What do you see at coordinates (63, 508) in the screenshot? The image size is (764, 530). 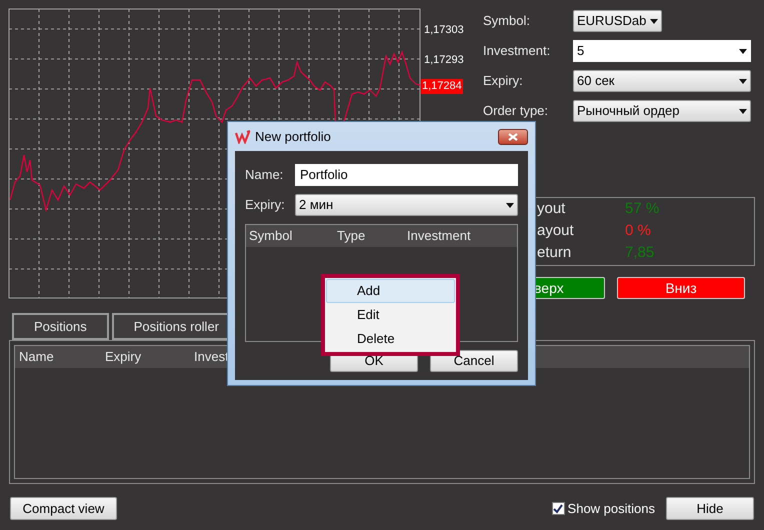 I see `compact-view-button: Compact view` at bounding box center [63, 508].